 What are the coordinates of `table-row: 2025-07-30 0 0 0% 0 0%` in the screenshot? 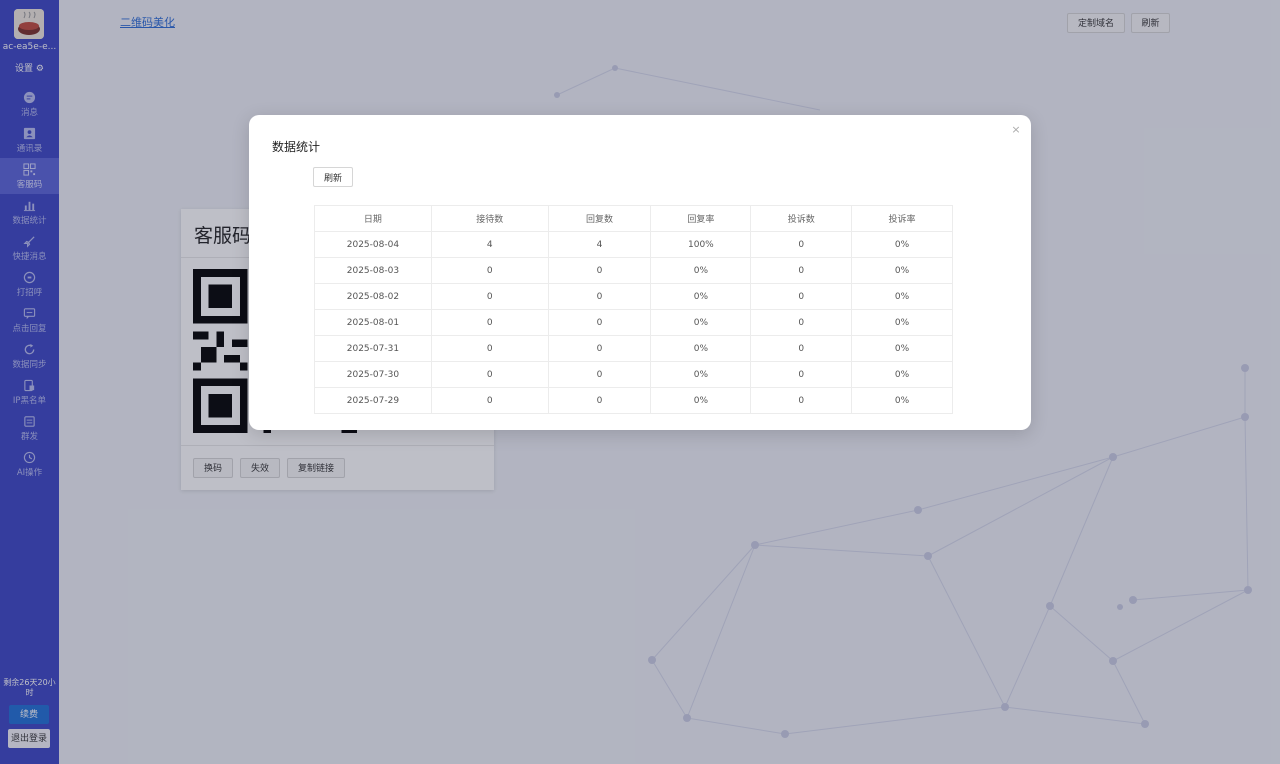 It's located at (633, 374).